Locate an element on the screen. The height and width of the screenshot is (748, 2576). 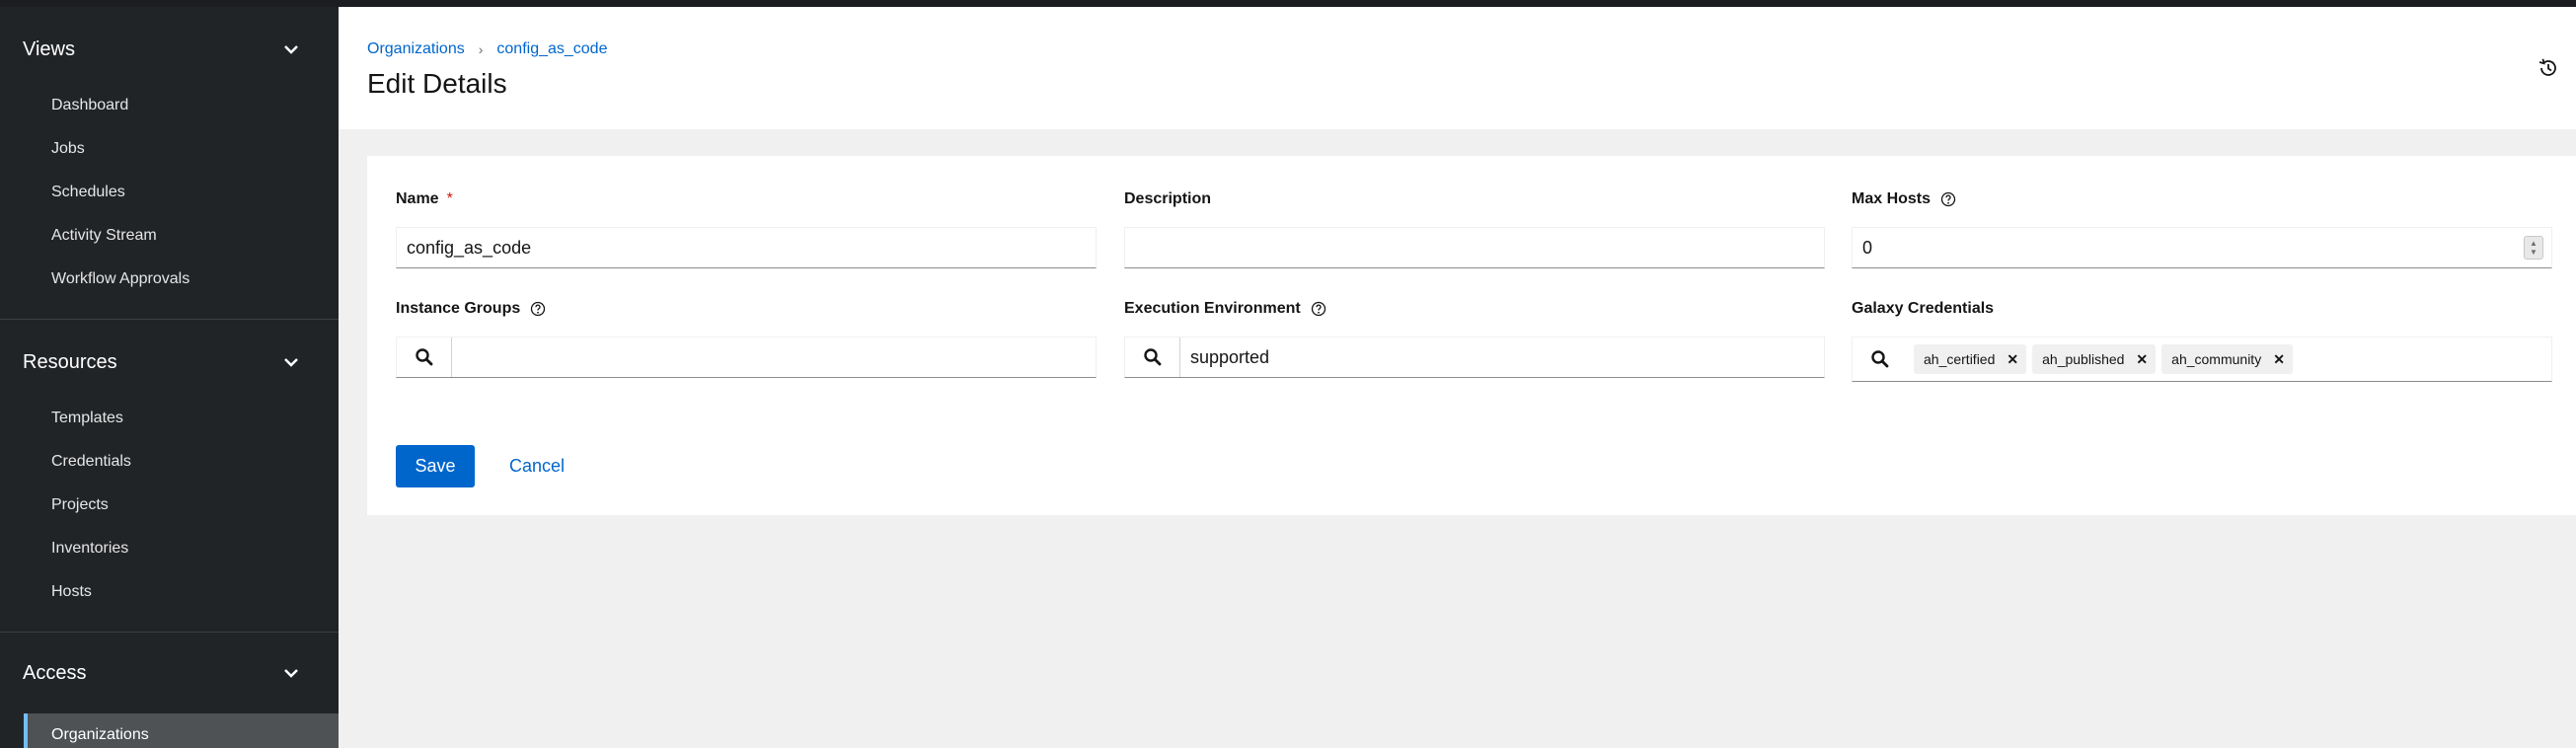
execution-environment-search-button is located at coordinates (1152, 357).